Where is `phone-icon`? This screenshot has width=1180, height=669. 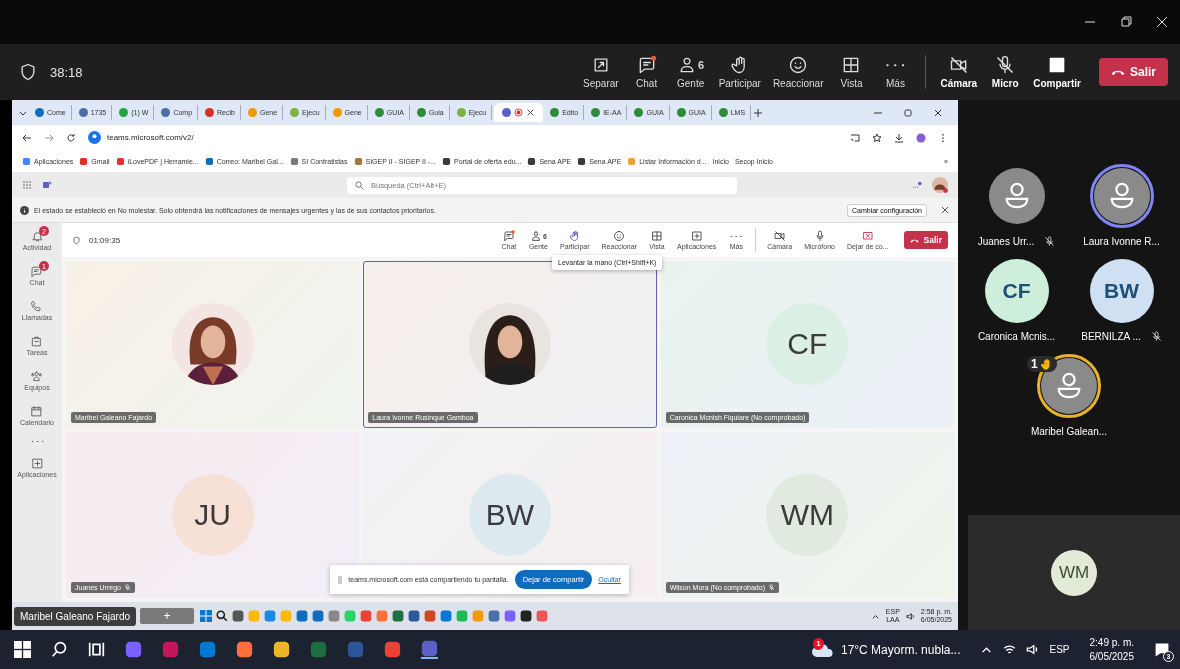
phone-icon is located at coordinates (37, 306).